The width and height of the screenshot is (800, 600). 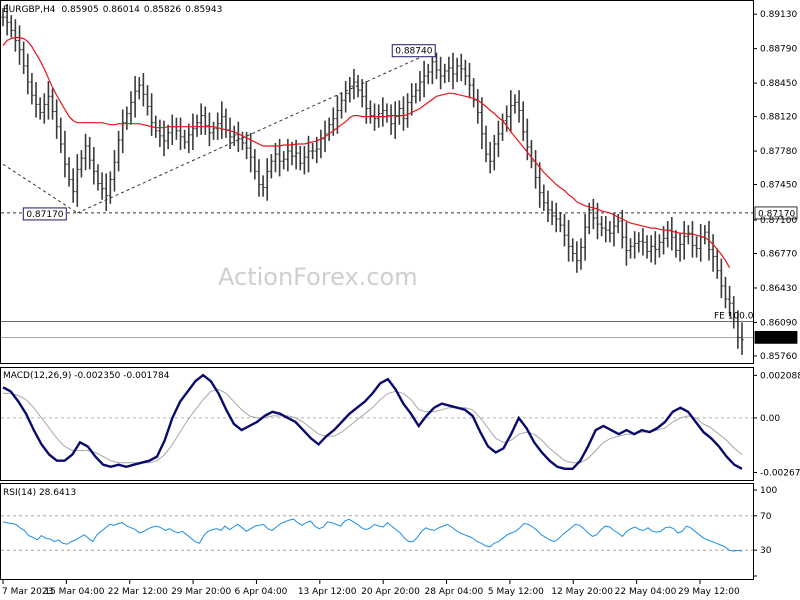 I want to click on current-price-tag: 0.85943, so click(x=776, y=339).